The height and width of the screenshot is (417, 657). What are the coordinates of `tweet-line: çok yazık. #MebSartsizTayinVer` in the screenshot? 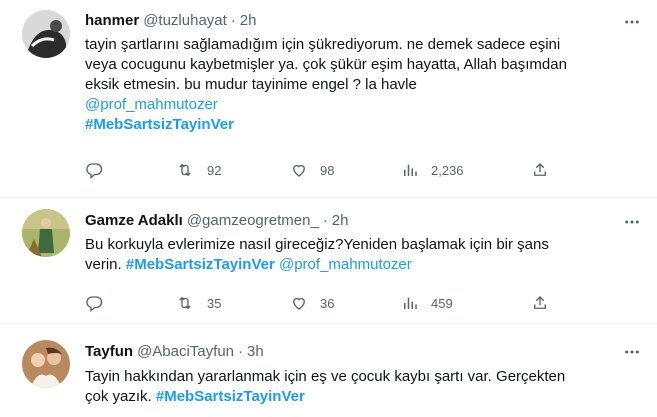 It's located at (355, 397).